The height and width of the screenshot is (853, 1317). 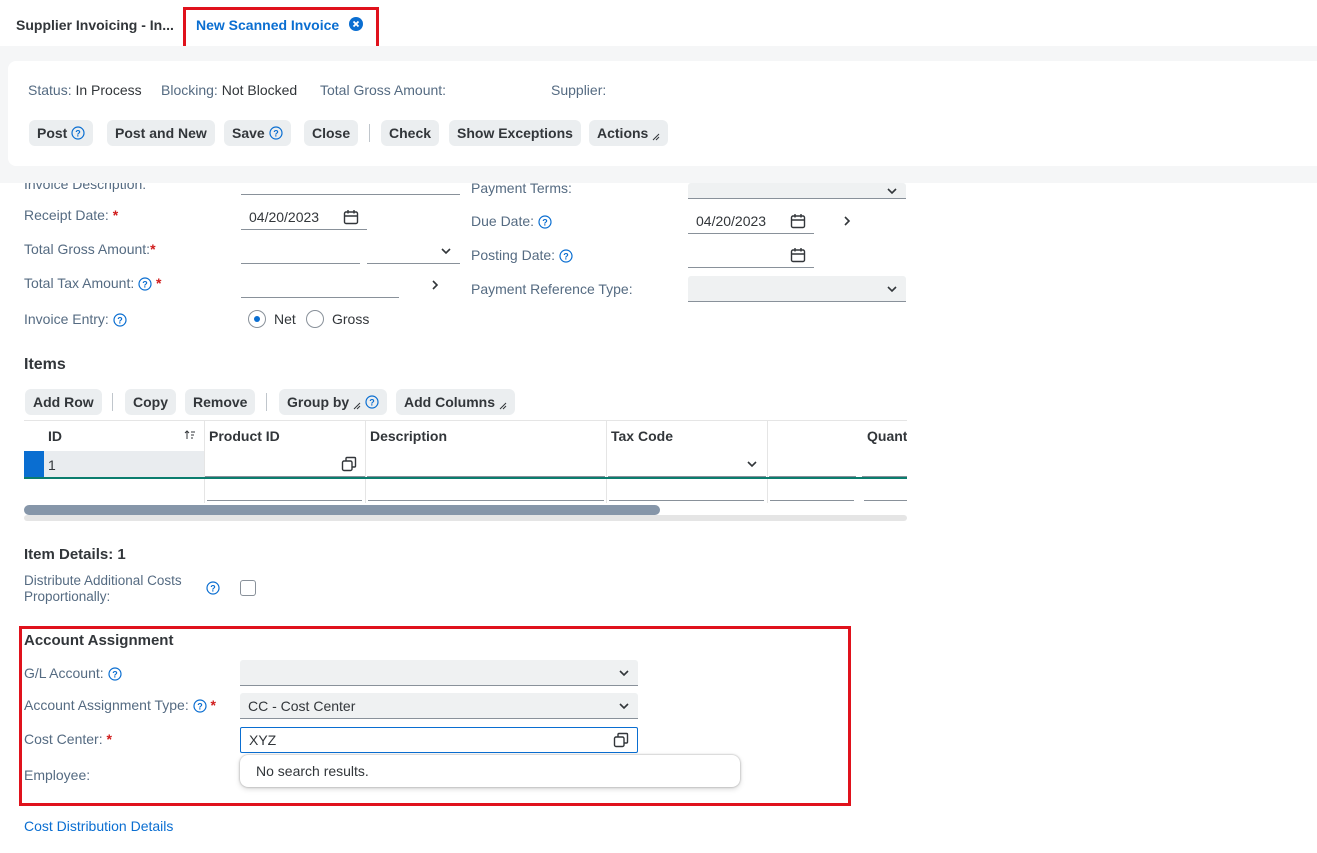 What do you see at coordinates (408, 436) in the screenshot?
I see `column-header-description: Description` at bounding box center [408, 436].